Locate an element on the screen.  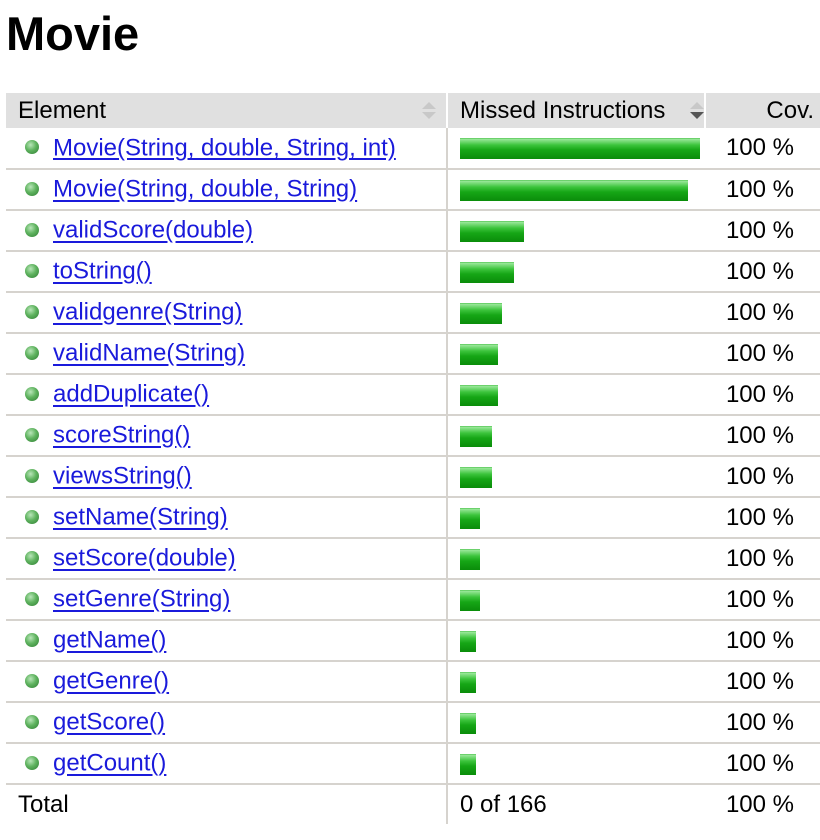
table-row: toString() 100 % is located at coordinates (413, 272).